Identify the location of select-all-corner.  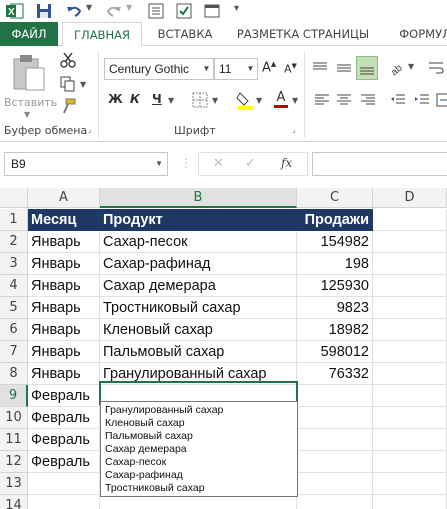
(14, 198).